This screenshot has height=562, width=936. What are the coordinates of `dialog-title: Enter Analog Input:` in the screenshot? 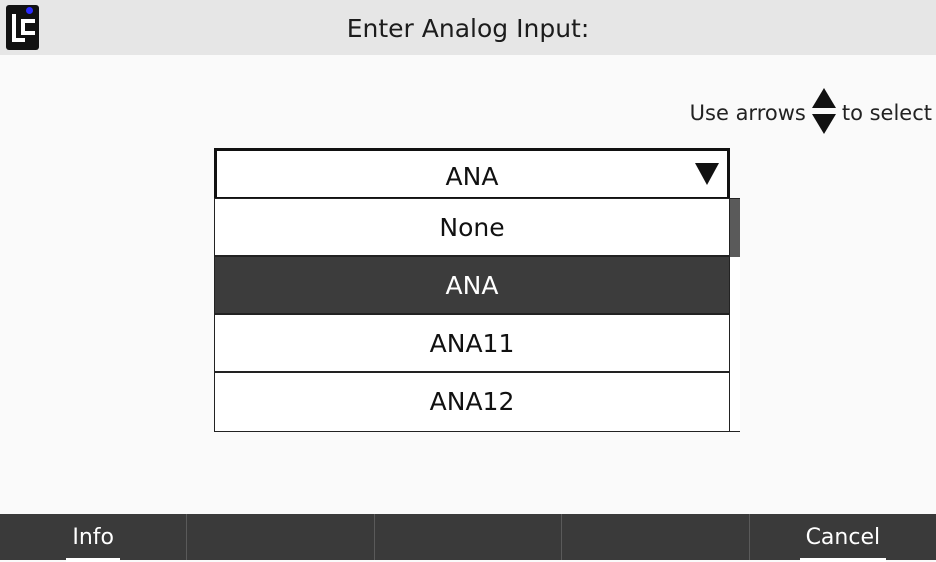 It's located at (468, 28).